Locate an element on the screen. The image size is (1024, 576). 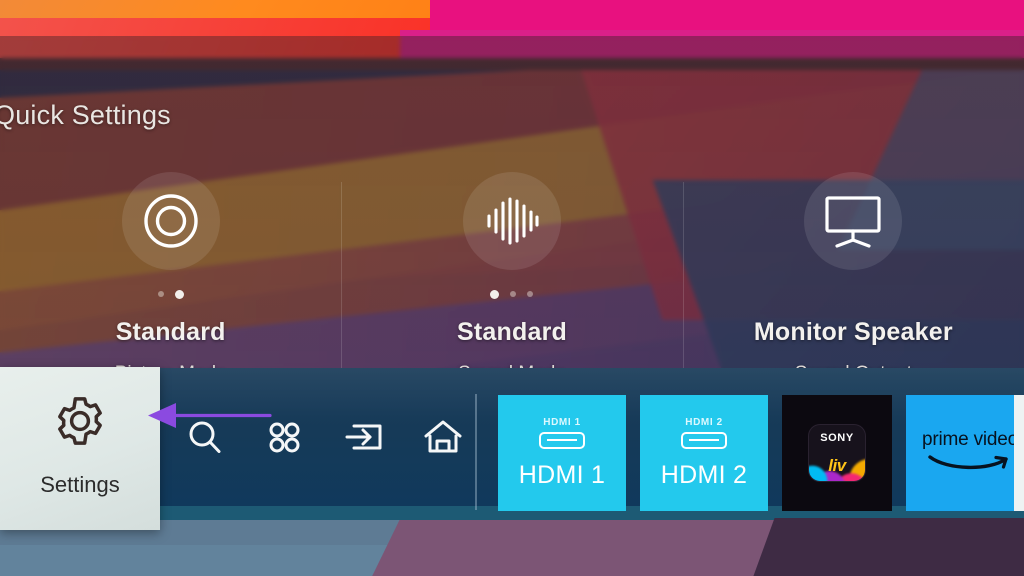
hdmi-2-small-label: HDMI 2 is located at coordinates (704, 422).